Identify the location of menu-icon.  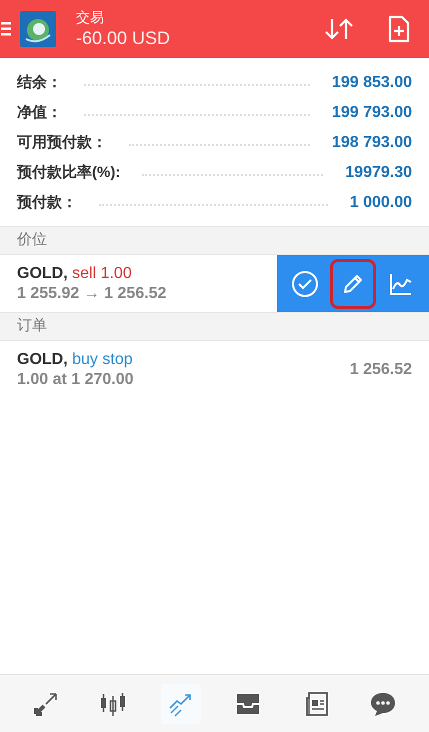
(6, 29).